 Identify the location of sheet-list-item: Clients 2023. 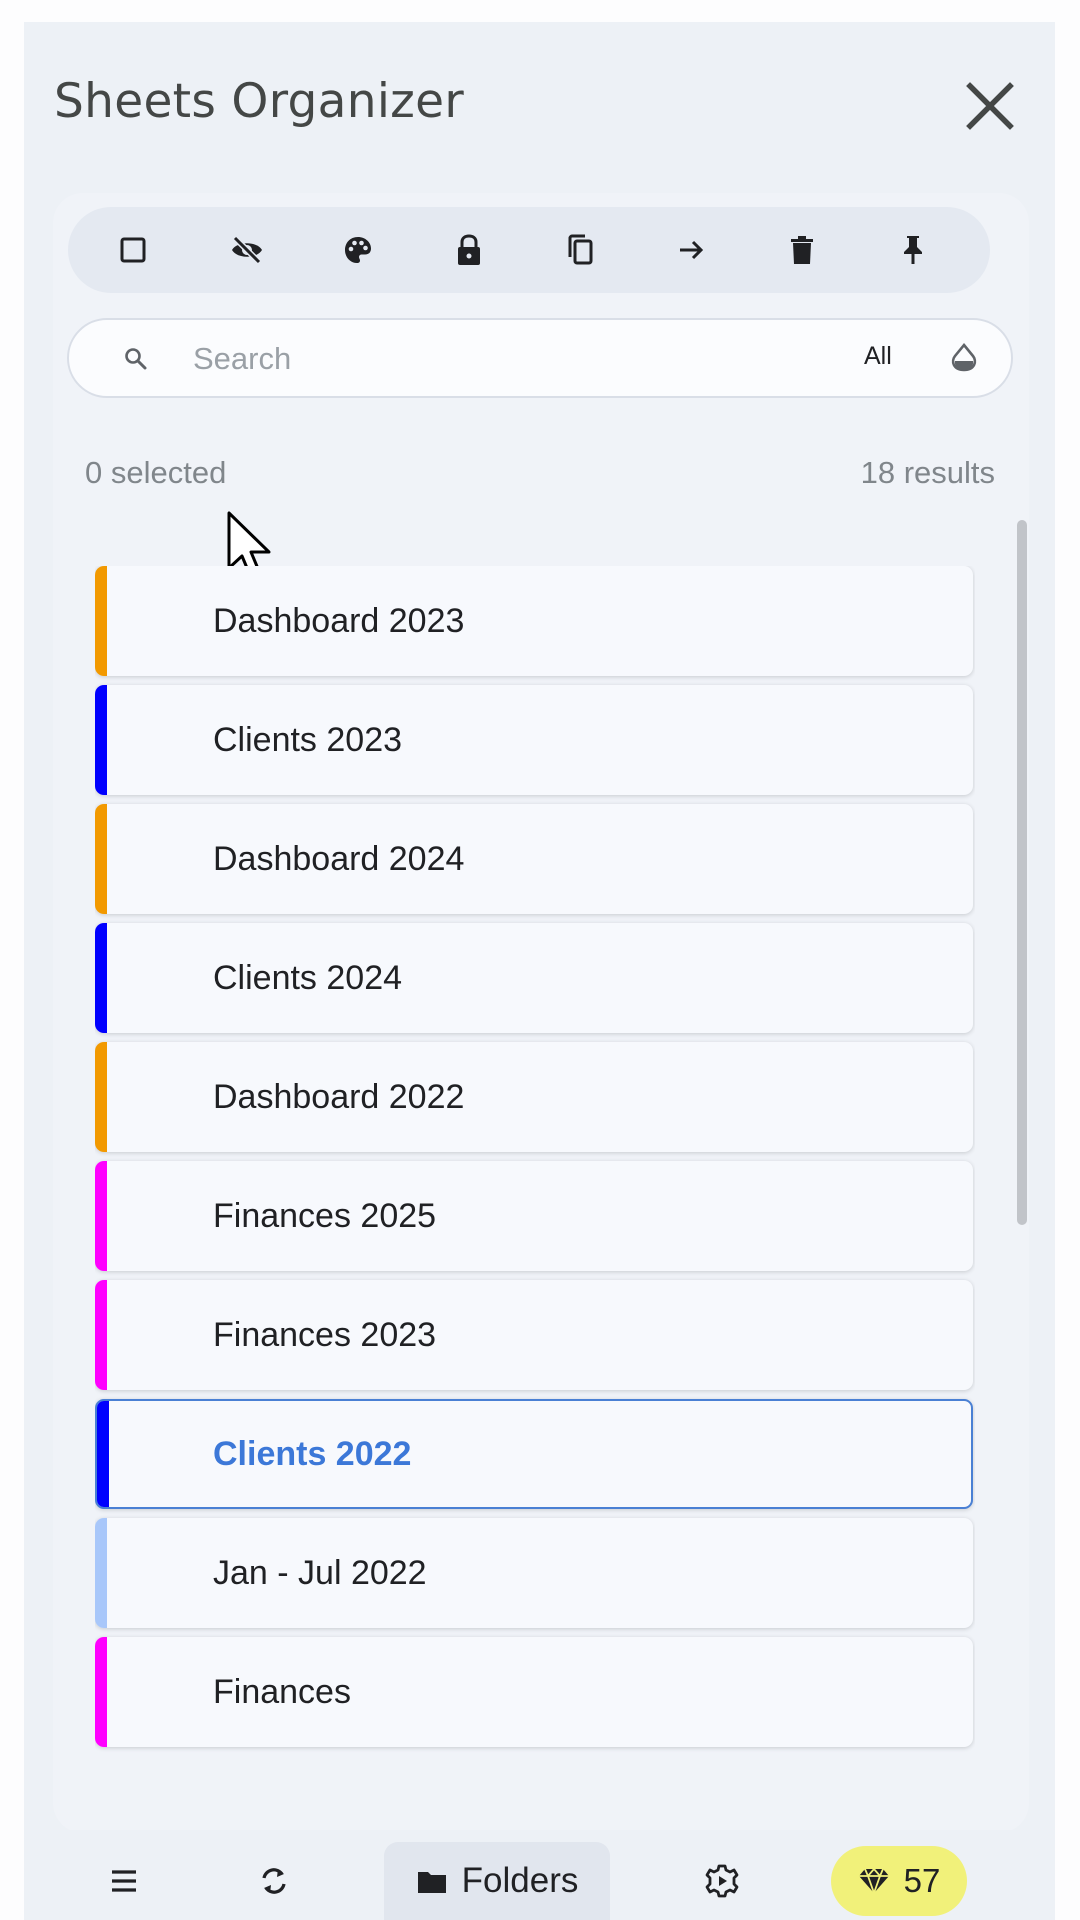
(534, 740).